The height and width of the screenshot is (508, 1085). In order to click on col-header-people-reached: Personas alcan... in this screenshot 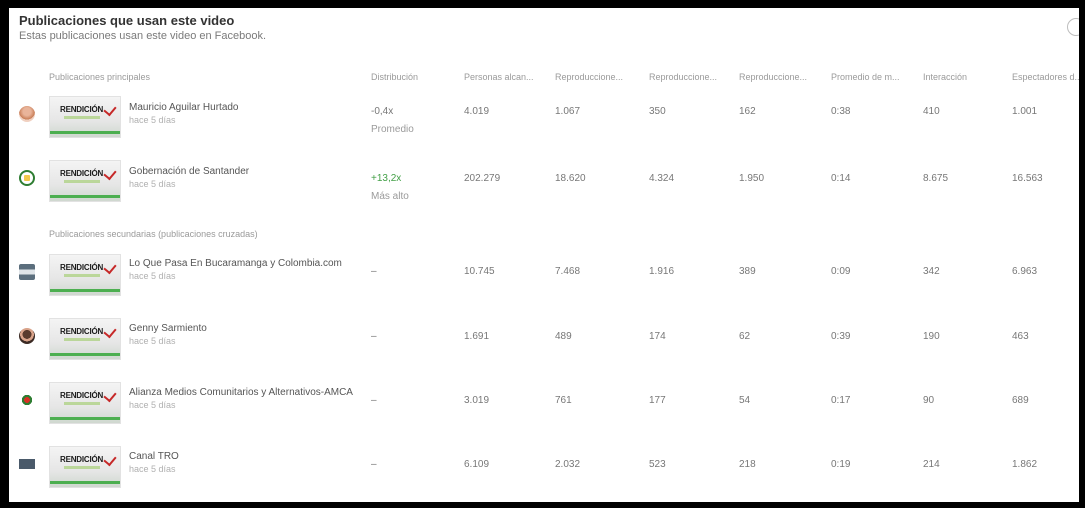, I will do `click(499, 77)`.